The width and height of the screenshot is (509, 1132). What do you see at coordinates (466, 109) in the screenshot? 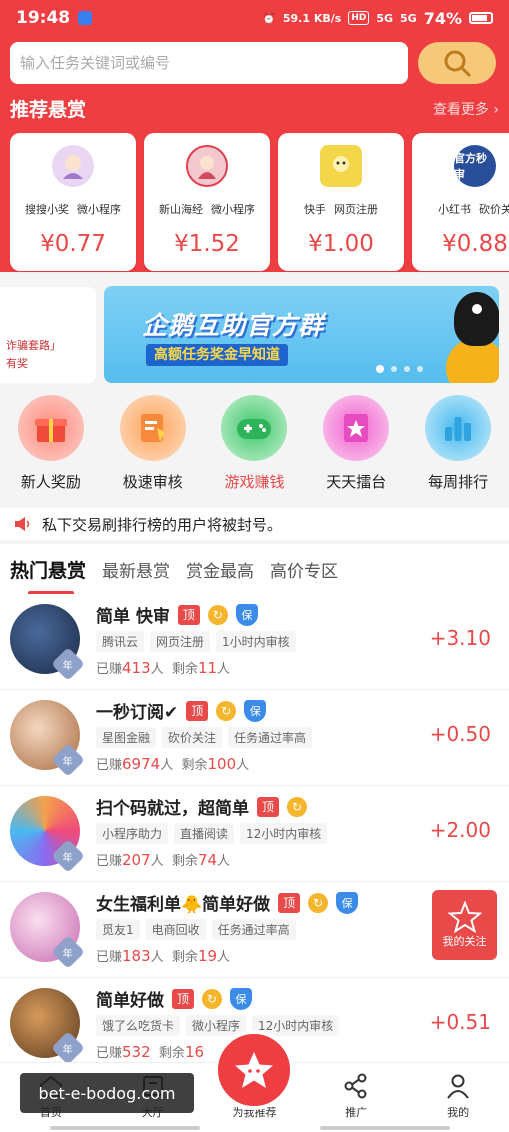
I see `see-more-link: 查看更多 ›` at bounding box center [466, 109].